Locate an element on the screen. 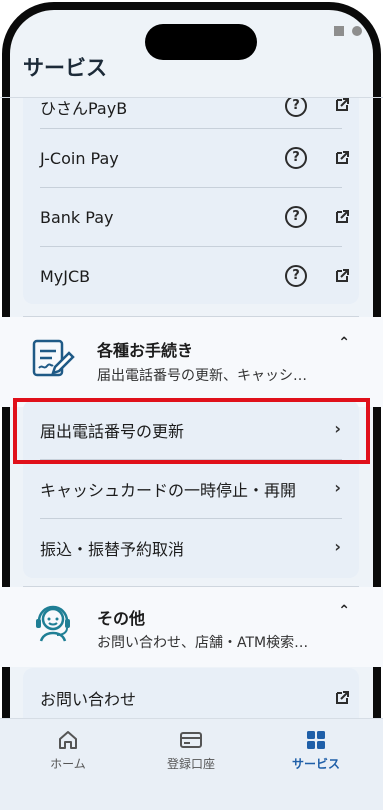  list-item-other: お問い合わせ is located at coordinates (191, 693).